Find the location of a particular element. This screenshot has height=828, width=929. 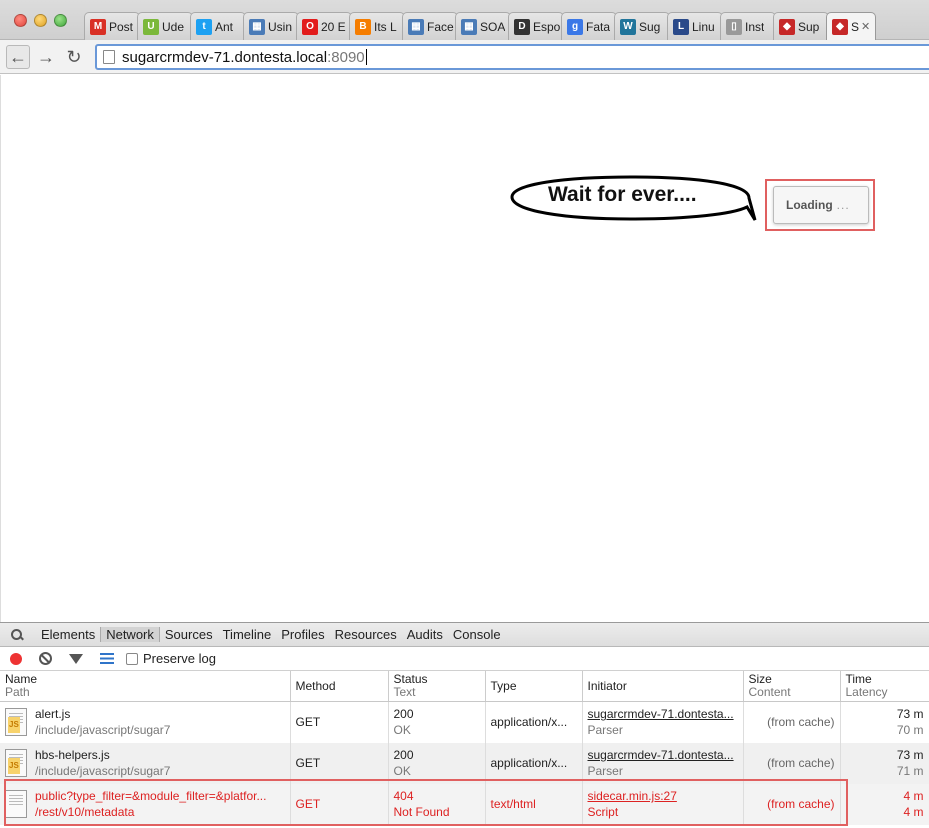

sugarcrm-icon: ◆ is located at coordinates (840, 26).